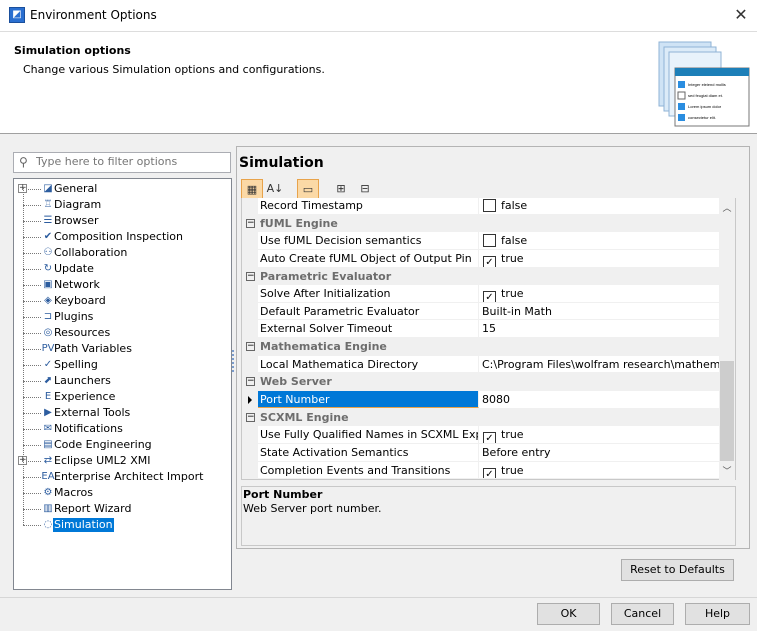  I want to click on tree-item-label: Spelling, so click(76, 364).